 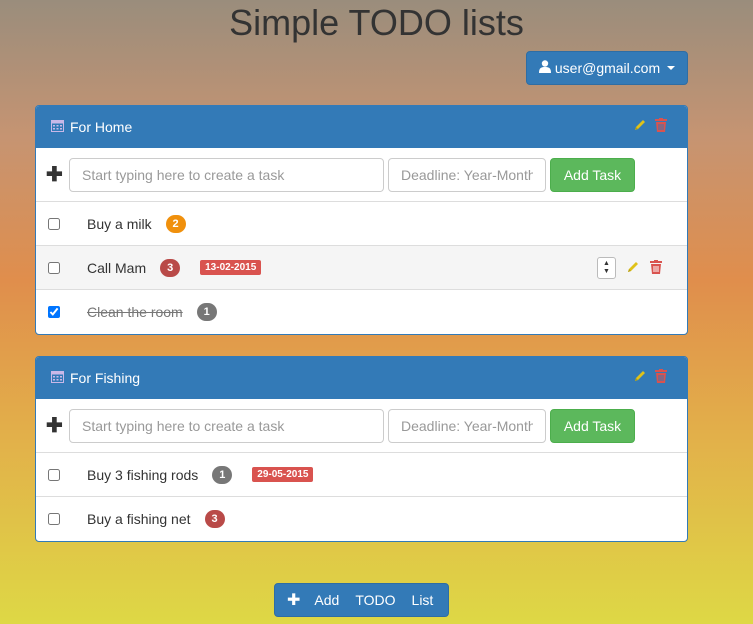 What do you see at coordinates (671, 68) in the screenshot?
I see `caret-down-icon` at bounding box center [671, 68].